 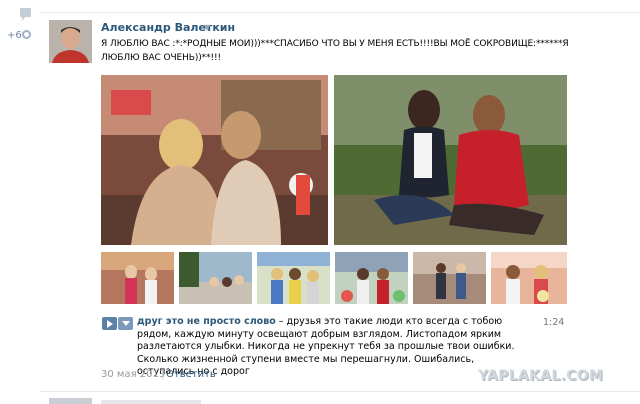 I want to click on left-rail: +6, so click(x=22, y=202).